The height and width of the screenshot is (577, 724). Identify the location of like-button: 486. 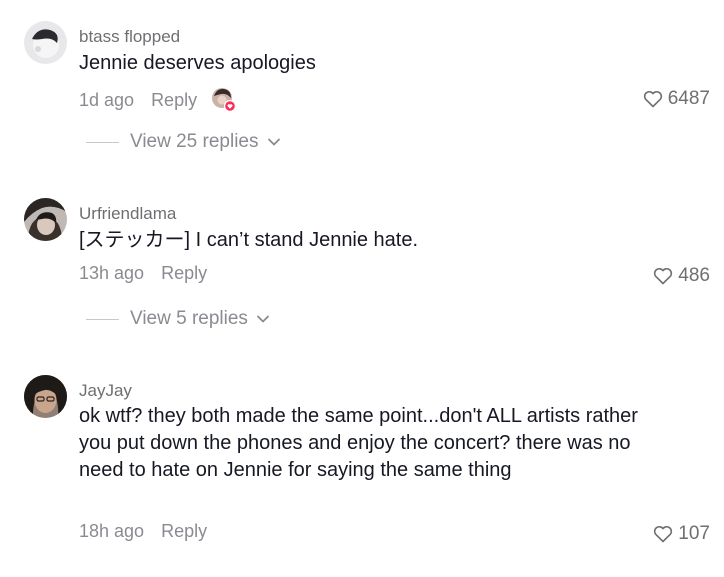
(681, 276).